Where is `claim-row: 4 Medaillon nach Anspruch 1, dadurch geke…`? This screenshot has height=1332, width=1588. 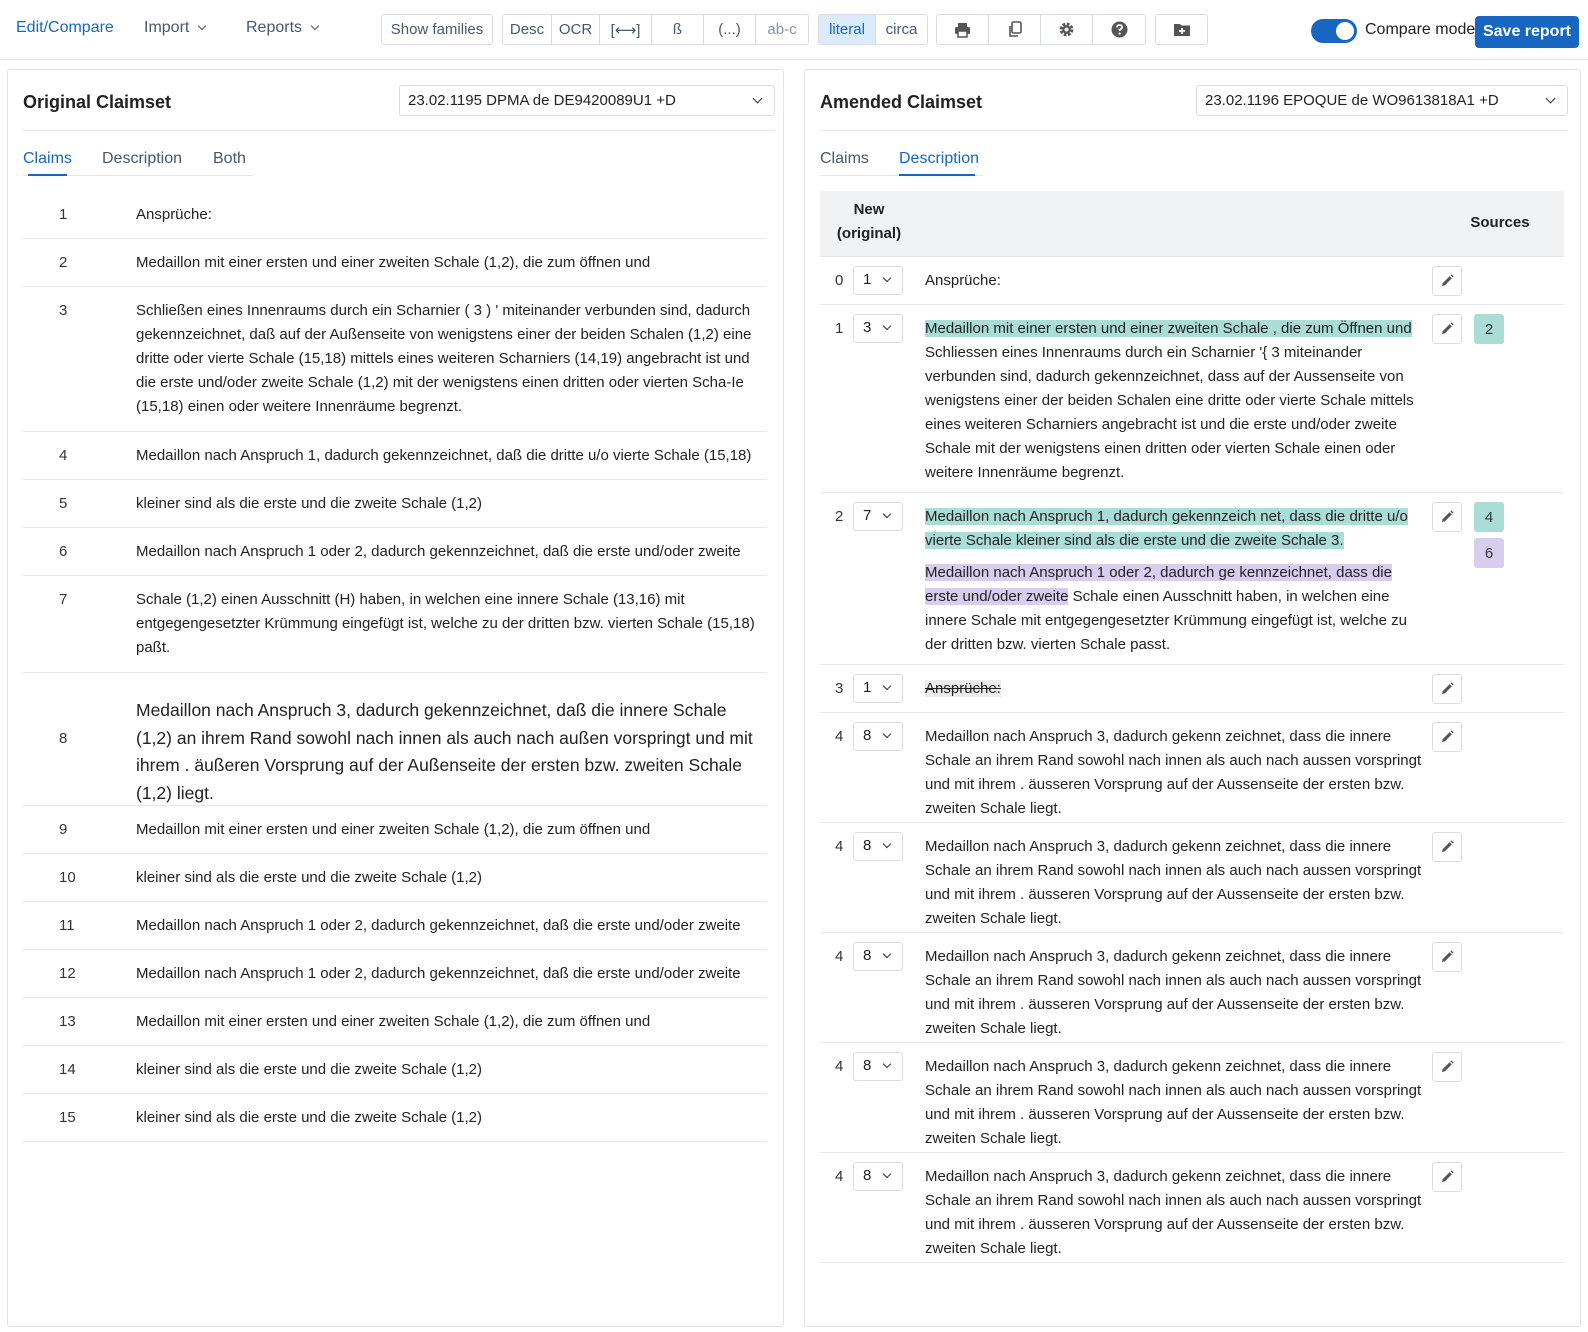 claim-row: 4 Medaillon nach Anspruch 1, dadurch geke… is located at coordinates (395, 456).